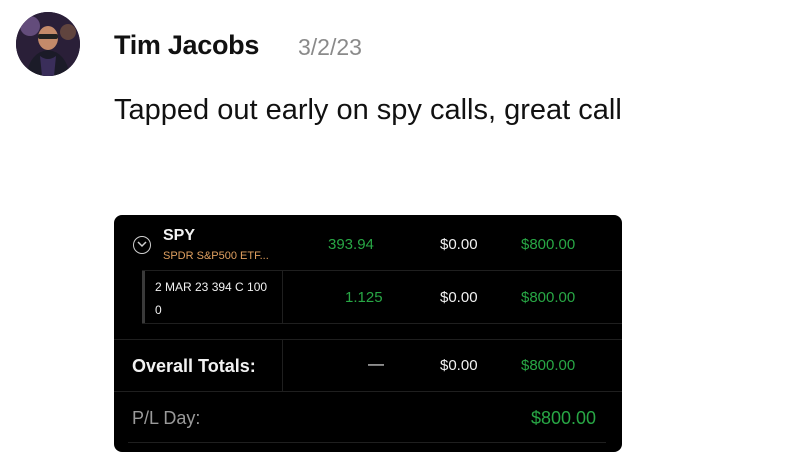  I want to click on option-contract: 2 MAR 23 394 C 100, so click(211, 287).